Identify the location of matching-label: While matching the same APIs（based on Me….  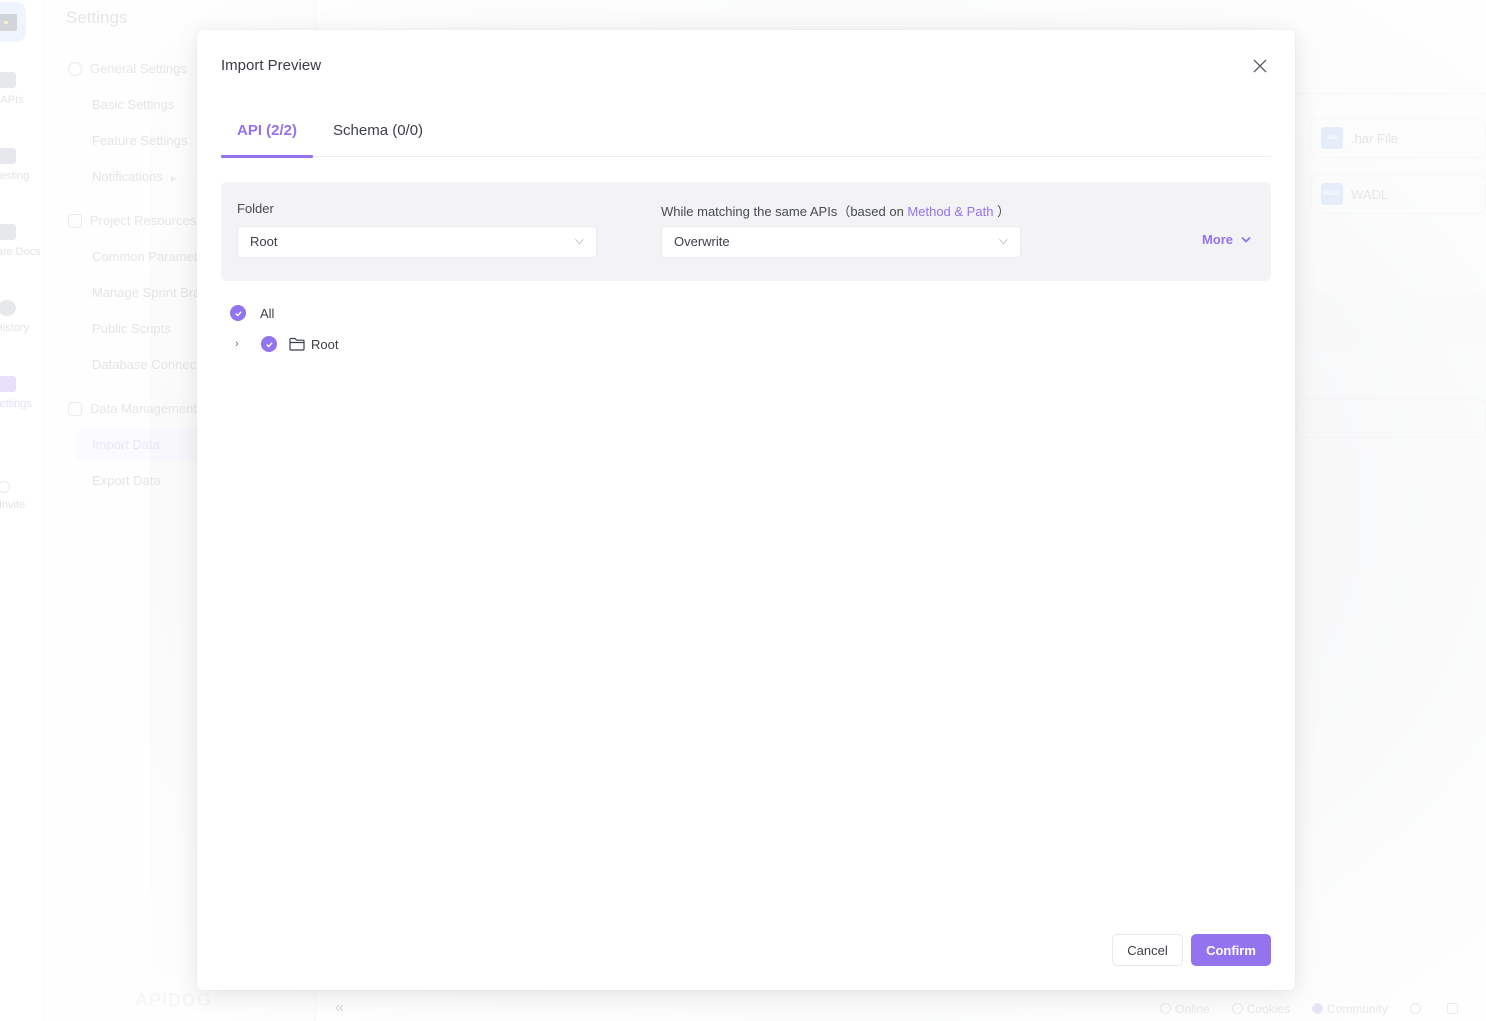
(836, 211).